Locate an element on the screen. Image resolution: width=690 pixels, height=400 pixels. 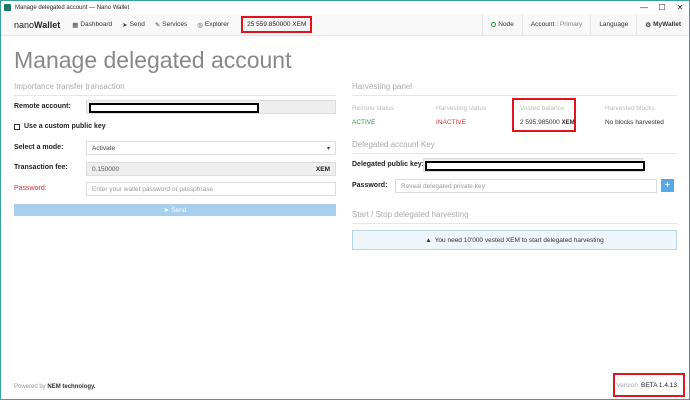
harvested-blocks-heading: Harvested blocks is located at coordinates (630, 108).